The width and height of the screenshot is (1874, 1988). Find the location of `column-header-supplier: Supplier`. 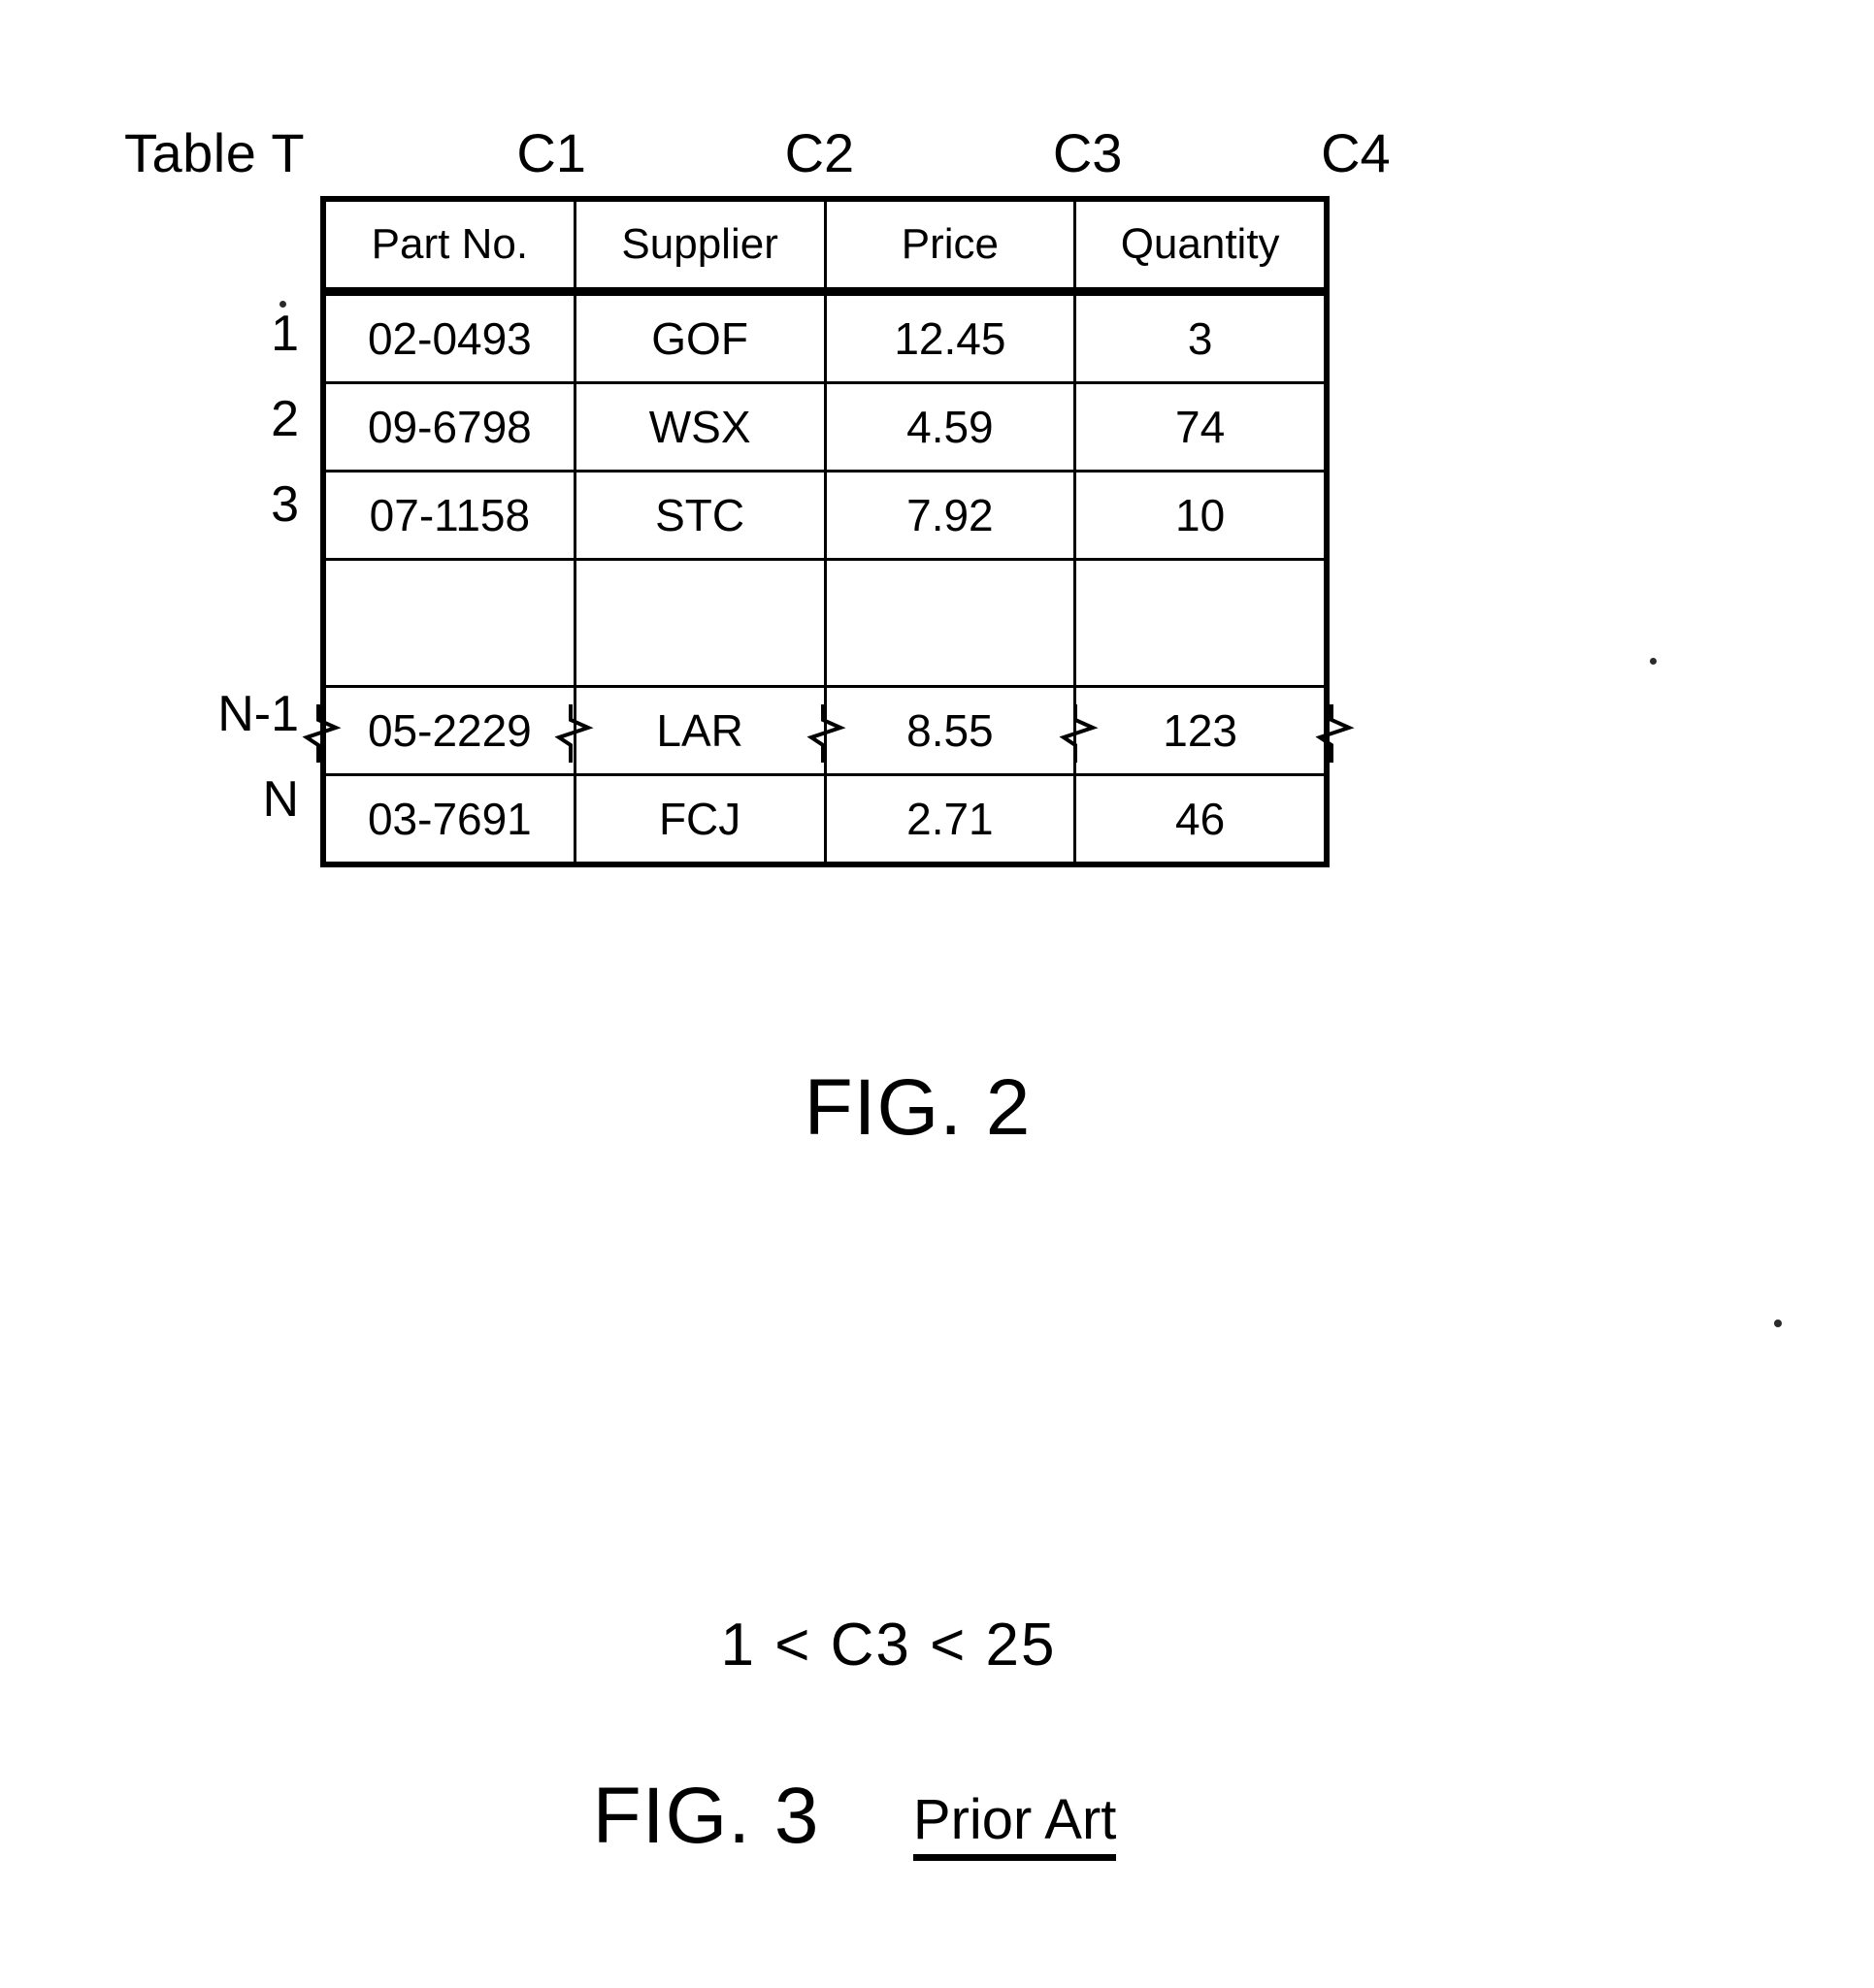

column-header-supplier: Supplier is located at coordinates (700, 247).